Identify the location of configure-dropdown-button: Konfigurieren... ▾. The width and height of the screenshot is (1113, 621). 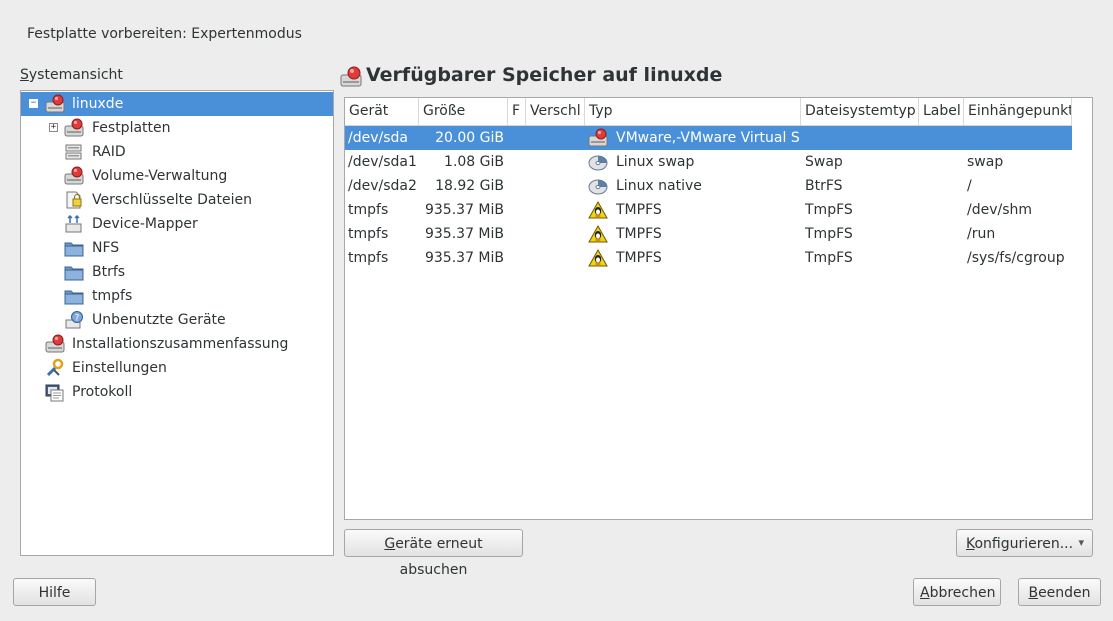
(1024, 543).